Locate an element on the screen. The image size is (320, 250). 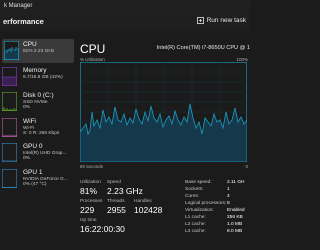
speed-label: Speed is located at coordinates (114, 182).